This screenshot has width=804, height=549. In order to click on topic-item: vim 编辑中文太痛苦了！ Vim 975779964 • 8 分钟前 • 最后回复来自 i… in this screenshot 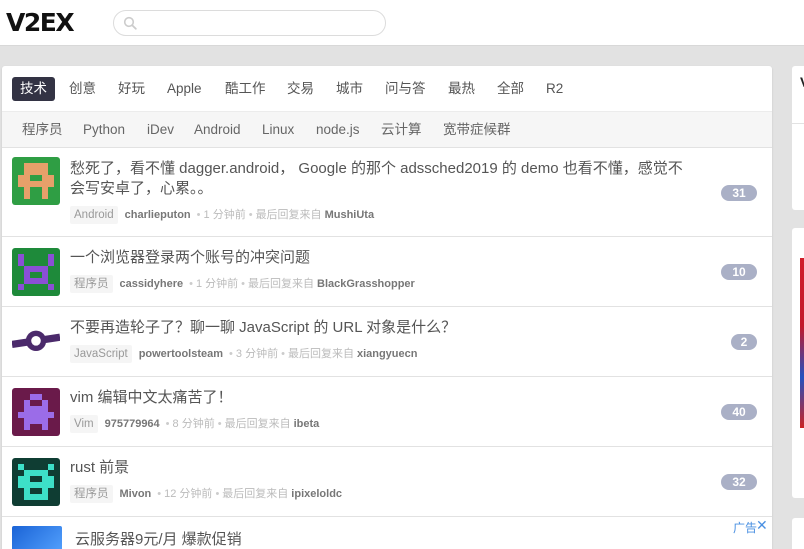, I will do `click(387, 412)`.